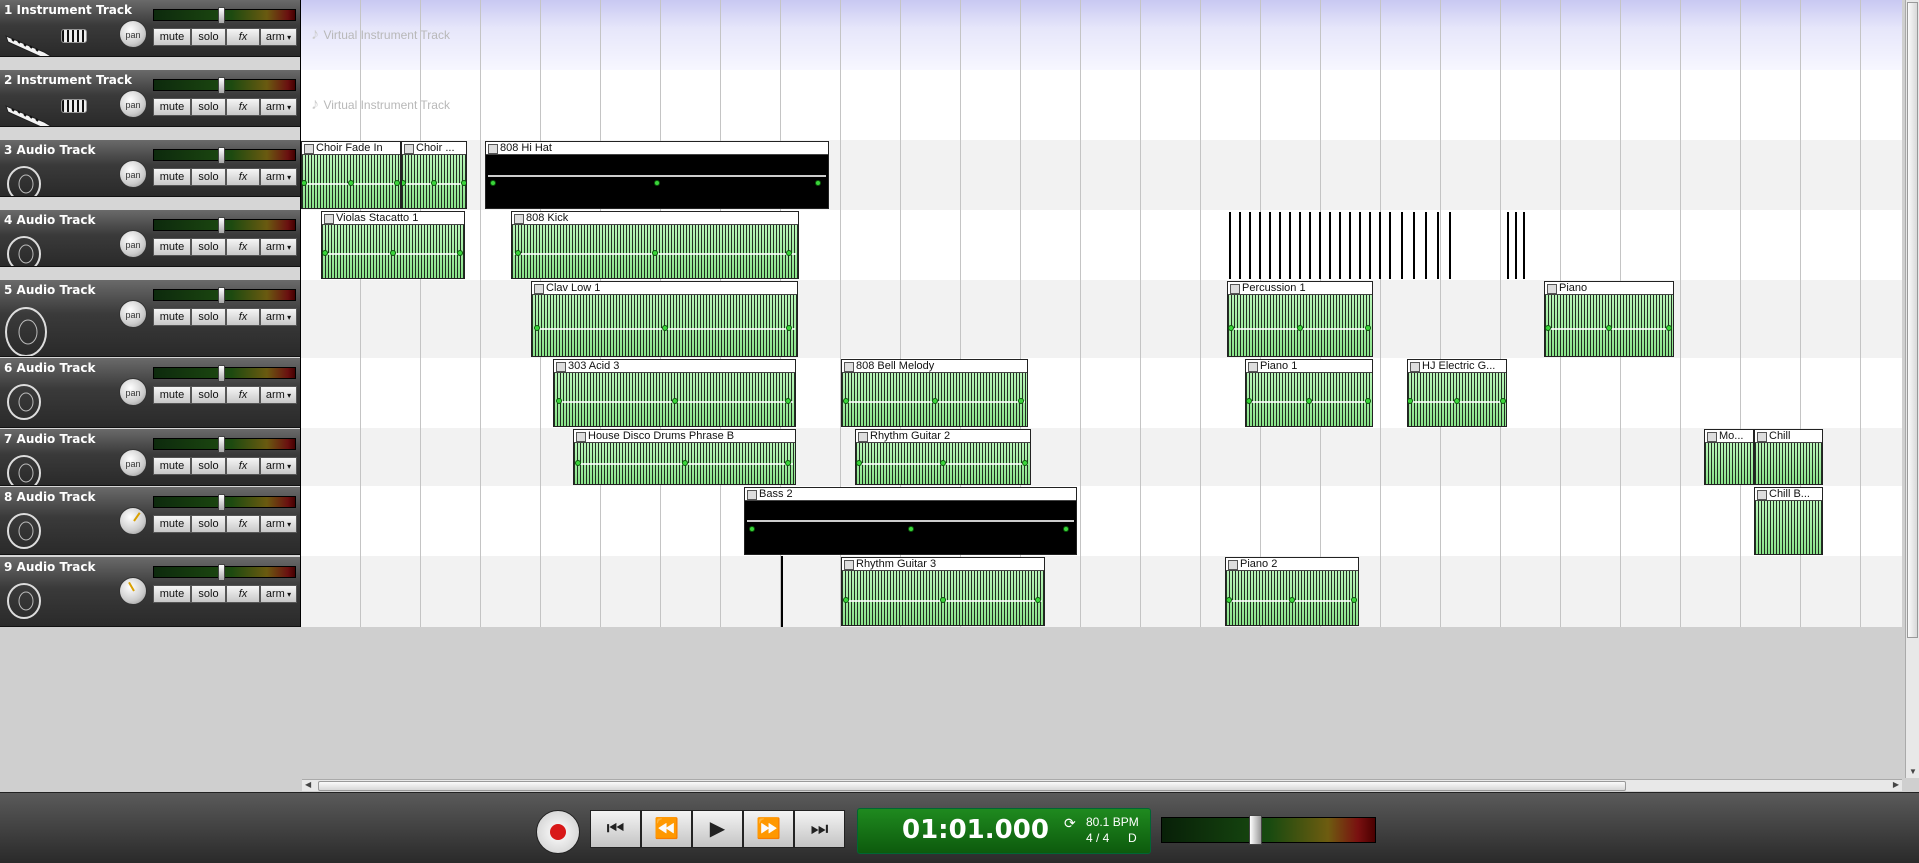 This screenshot has height=863, width=1919. Describe the element at coordinates (351, 175) in the screenshot. I see `clip: Choir Fade In` at that location.